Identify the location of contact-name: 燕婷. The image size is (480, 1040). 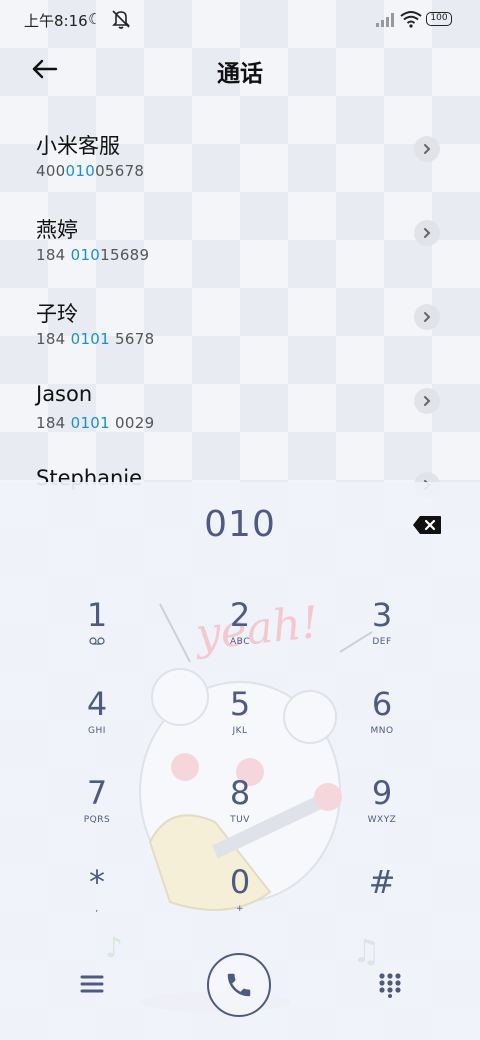
(57, 230).